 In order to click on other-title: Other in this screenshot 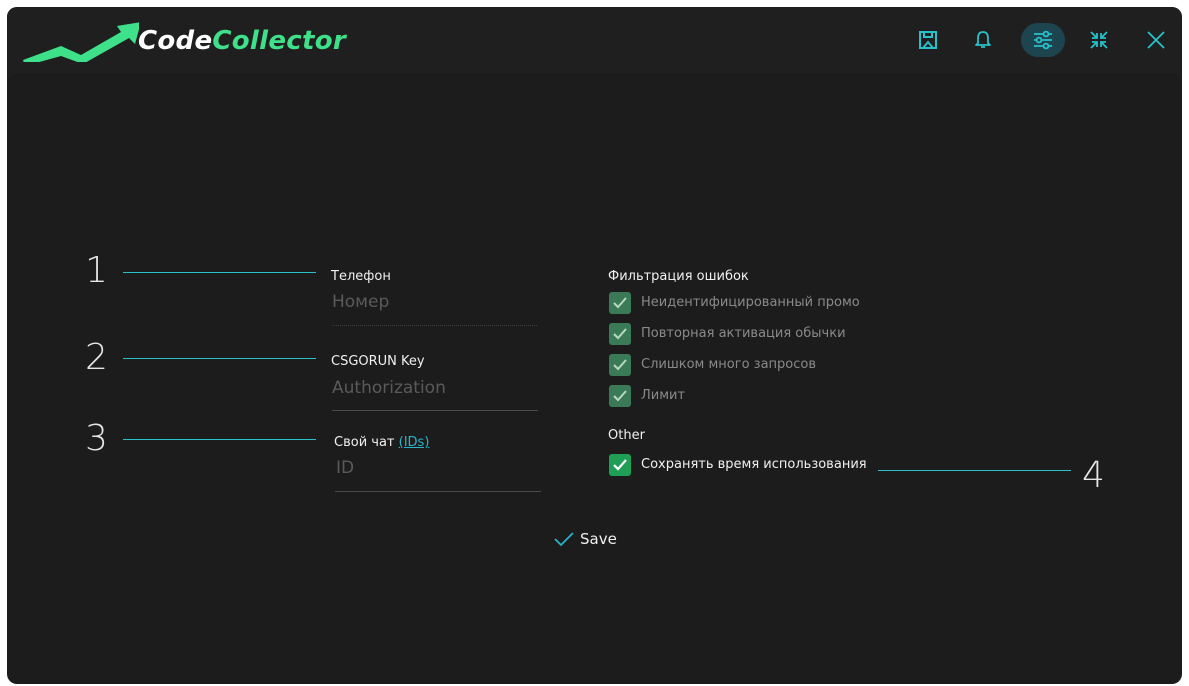, I will do `click(626, 435)`.